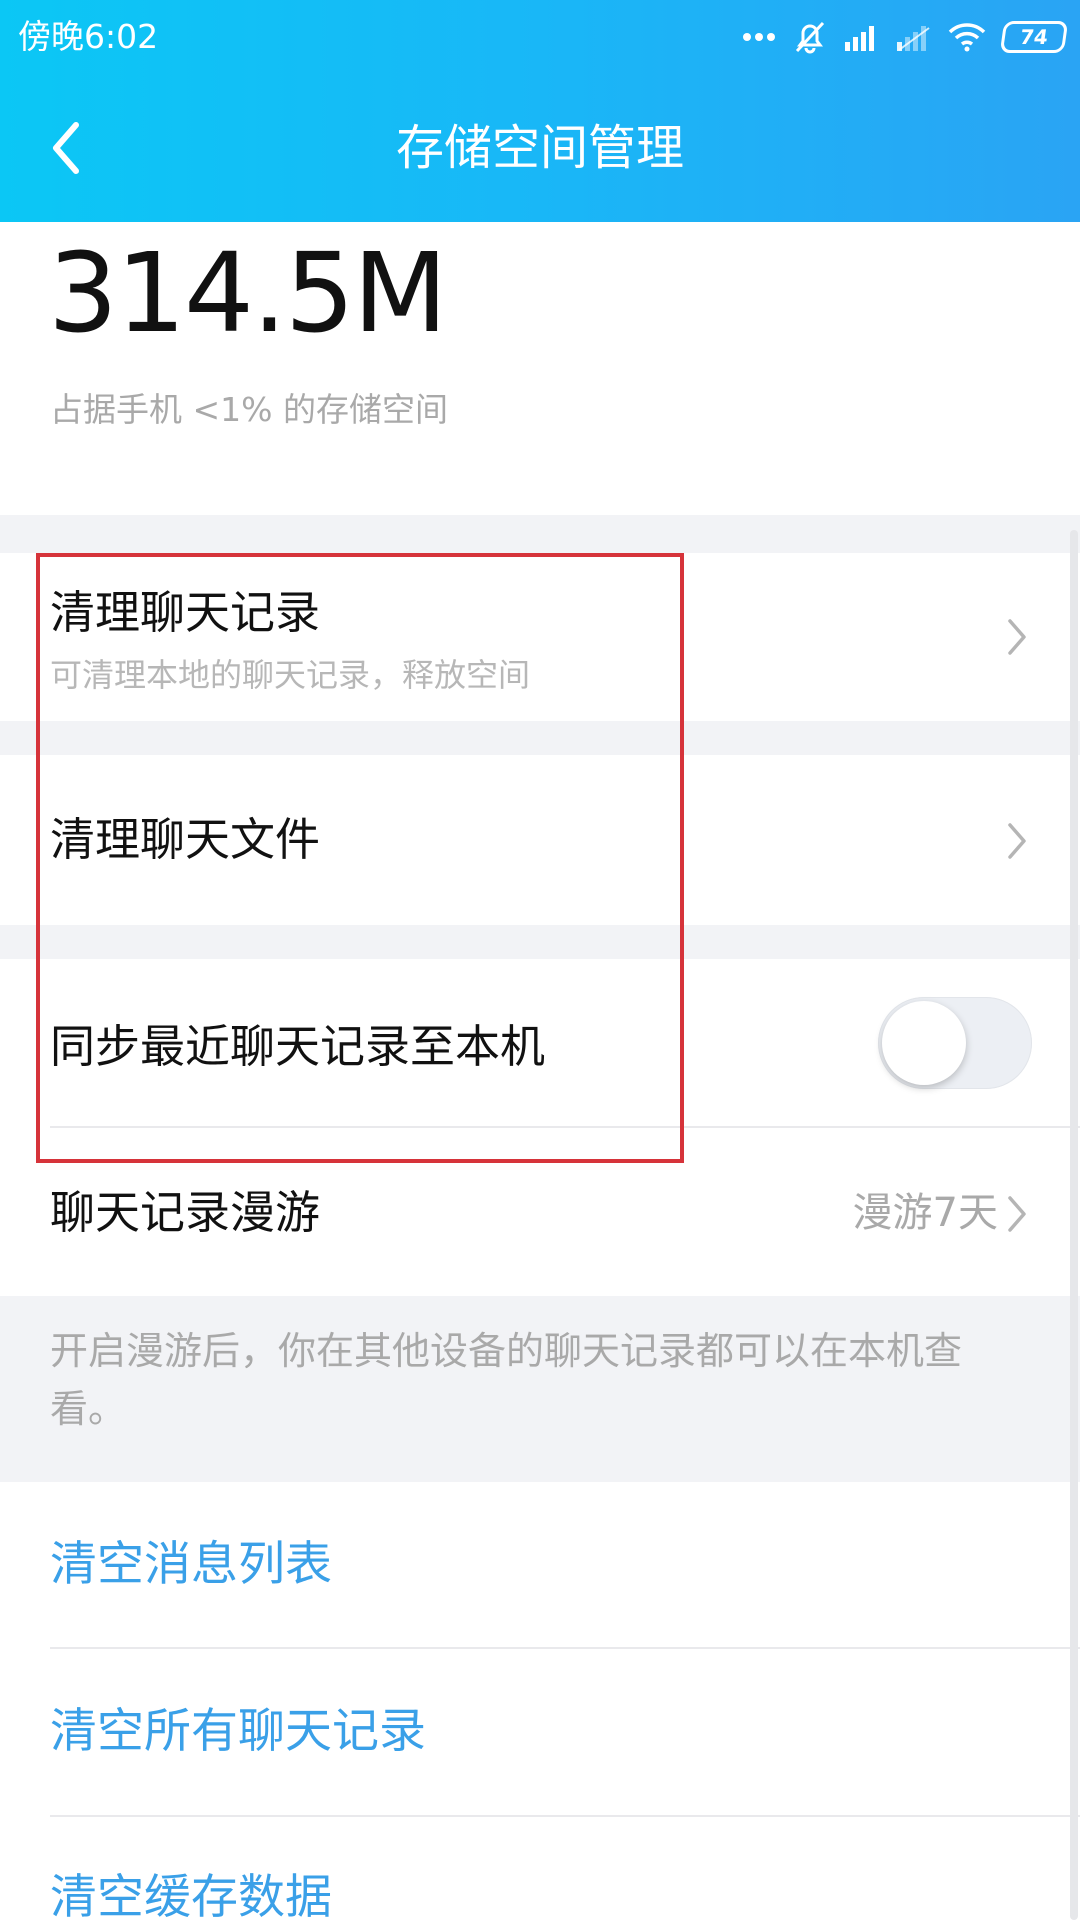 This screenshot has height=1929, width=1080. I want to click on roaming-note: 开启漫游后，你在其他设备的聊天记录都可以在本机查看。, so click(506, 1380).